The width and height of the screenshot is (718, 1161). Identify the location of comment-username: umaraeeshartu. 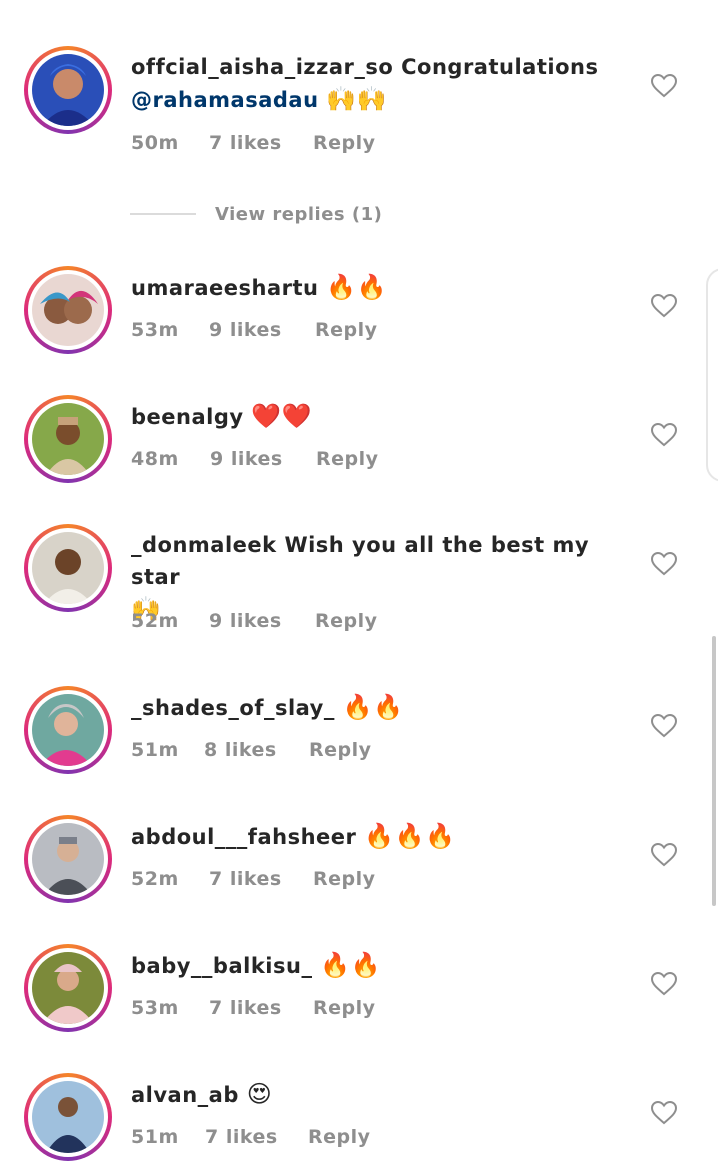
(224, 288).